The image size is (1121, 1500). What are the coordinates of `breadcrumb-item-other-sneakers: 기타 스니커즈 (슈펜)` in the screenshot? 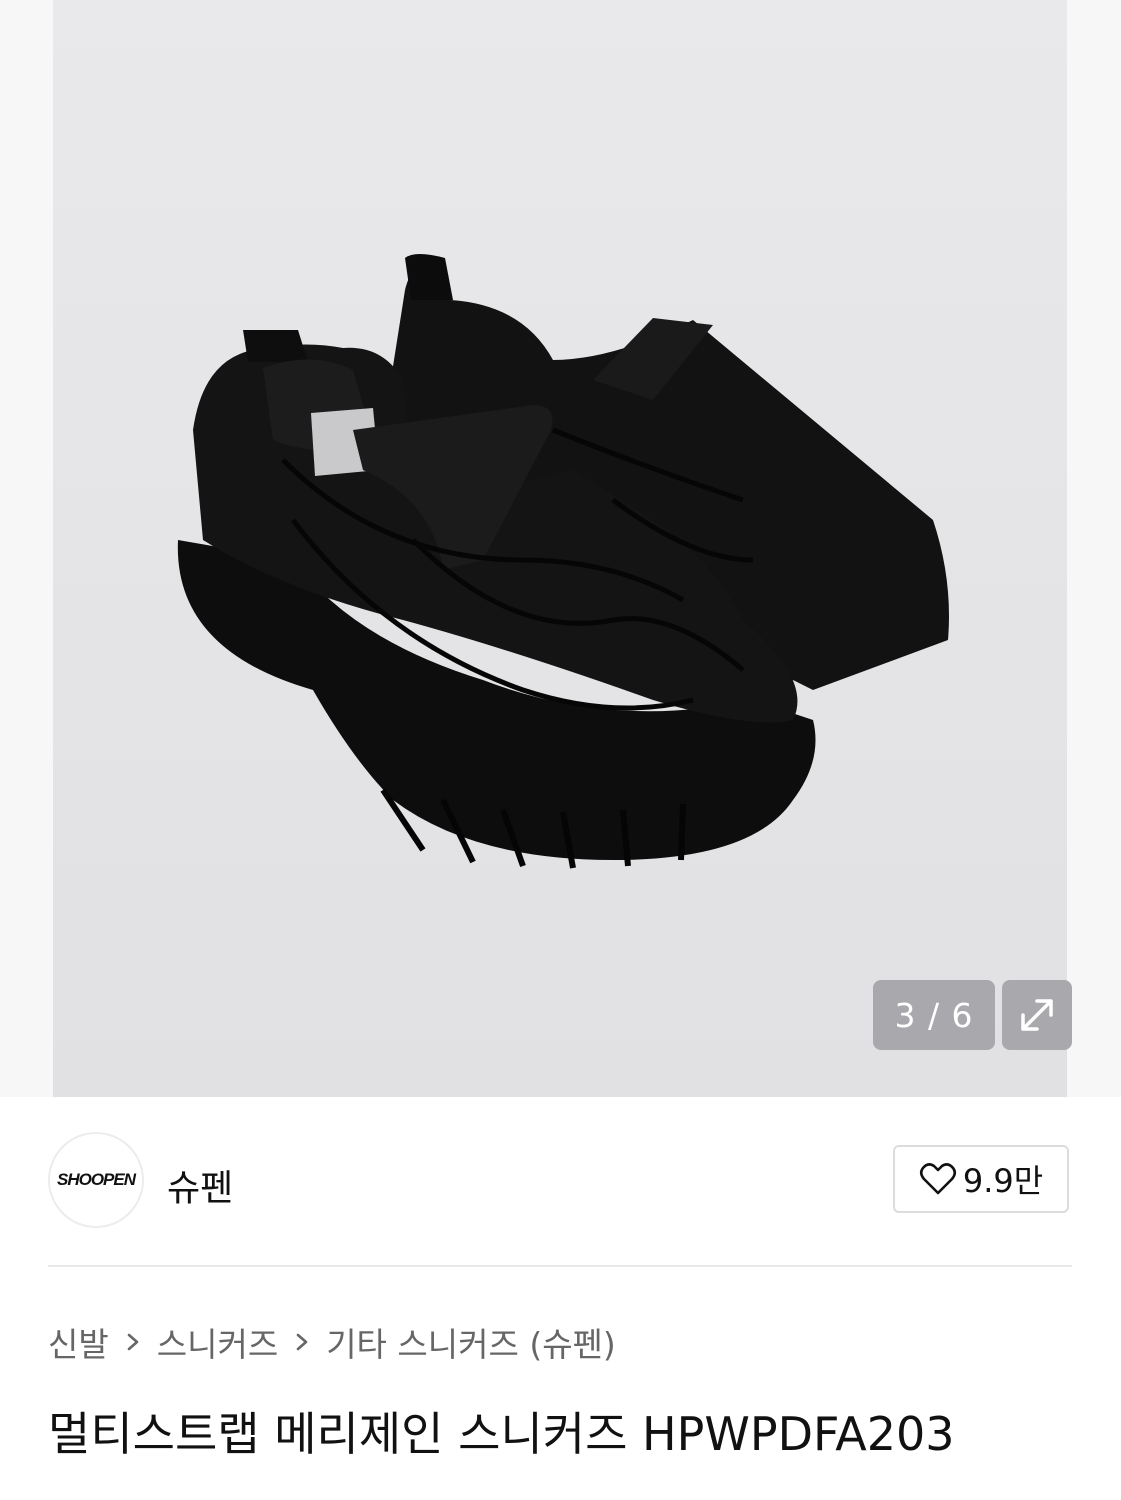 It's located at (471, 1342).